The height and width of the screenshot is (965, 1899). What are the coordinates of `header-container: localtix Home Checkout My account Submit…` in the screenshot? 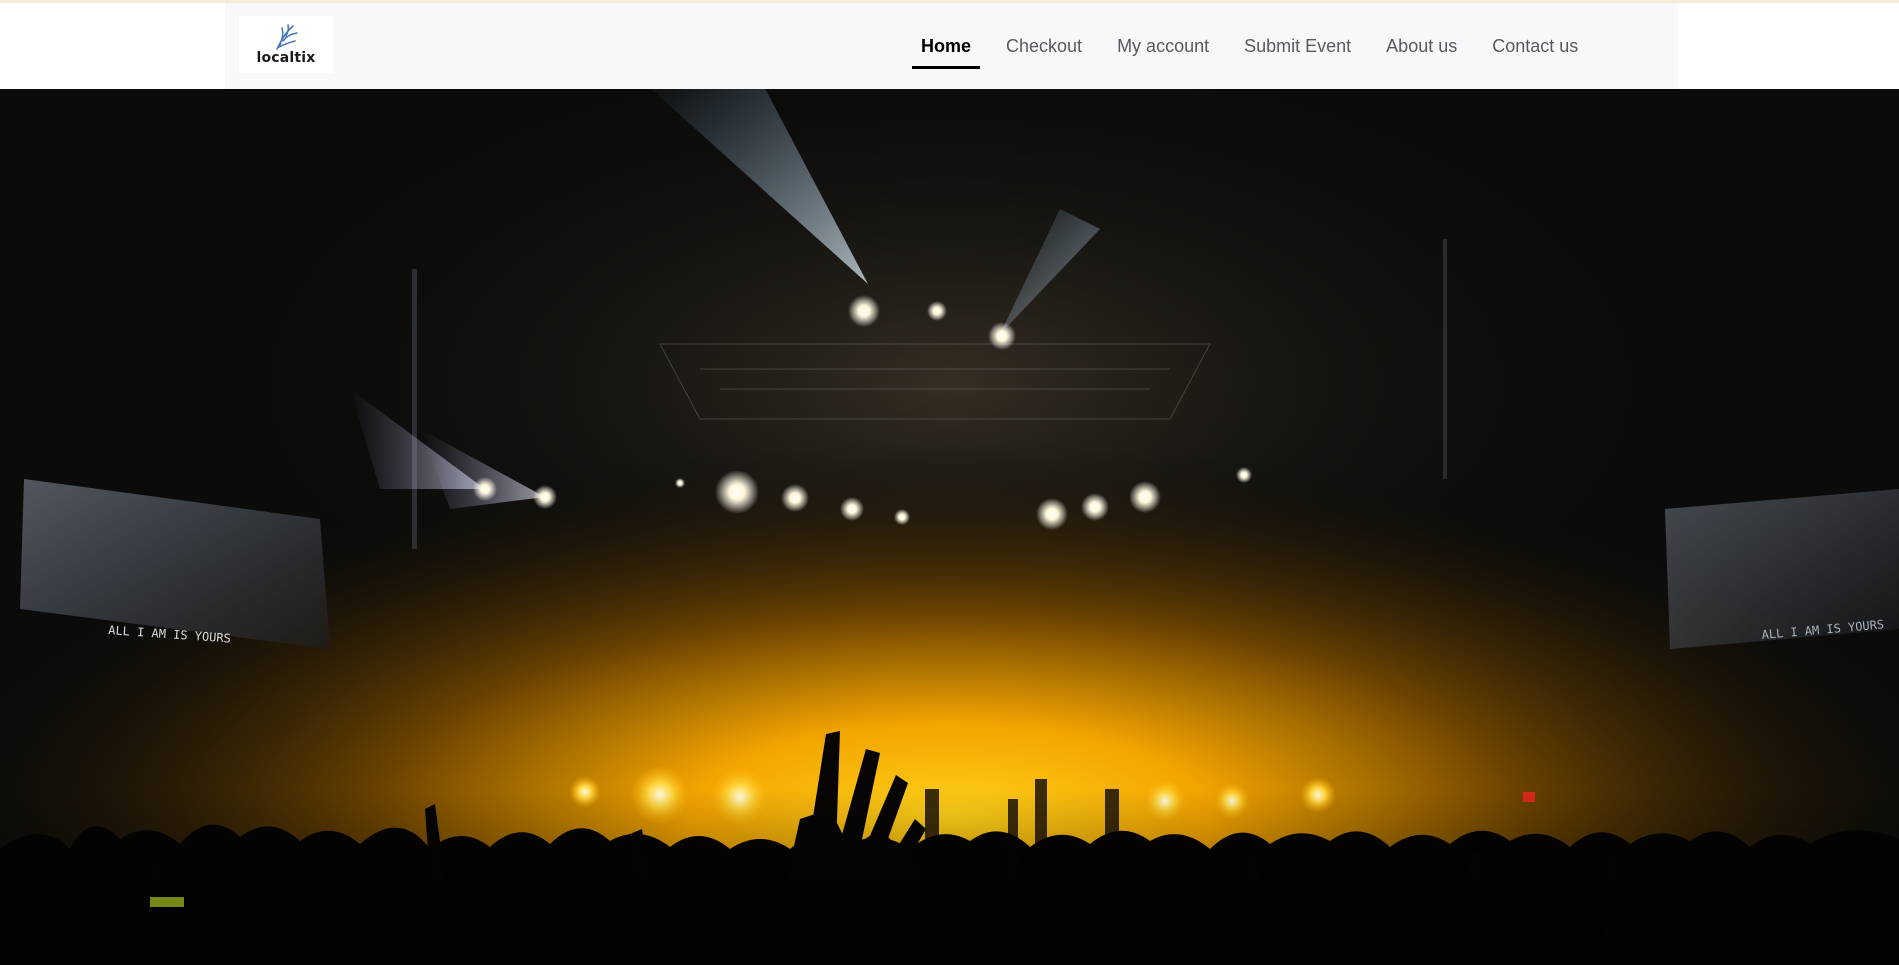 It's located at (951, 46).